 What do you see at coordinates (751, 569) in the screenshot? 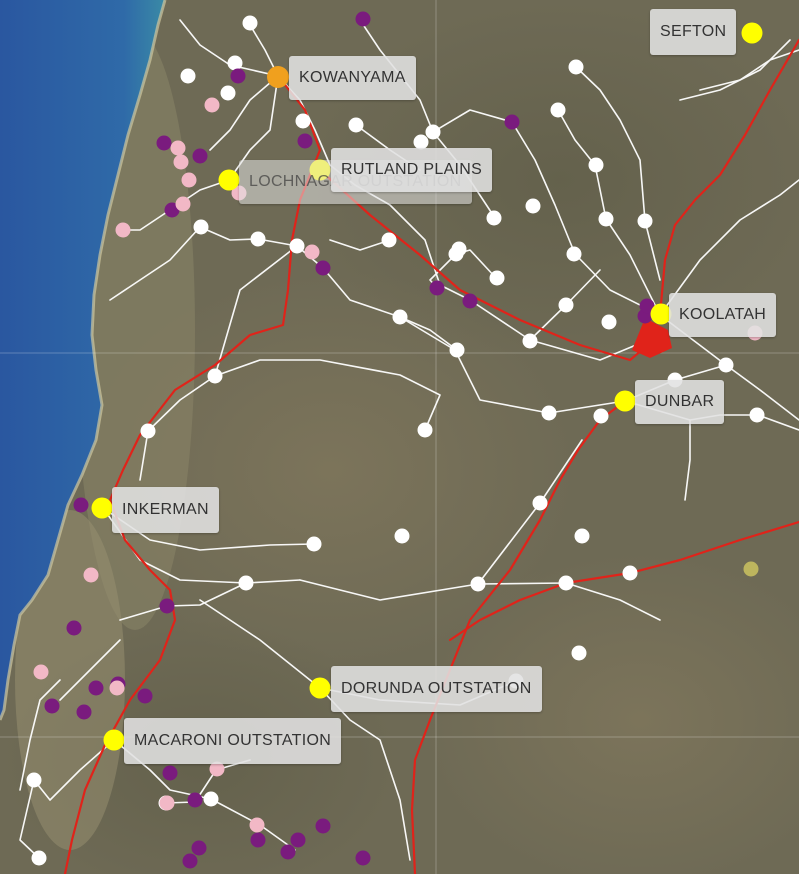
I see `map-point-olive` at bounding box center [751, 569].